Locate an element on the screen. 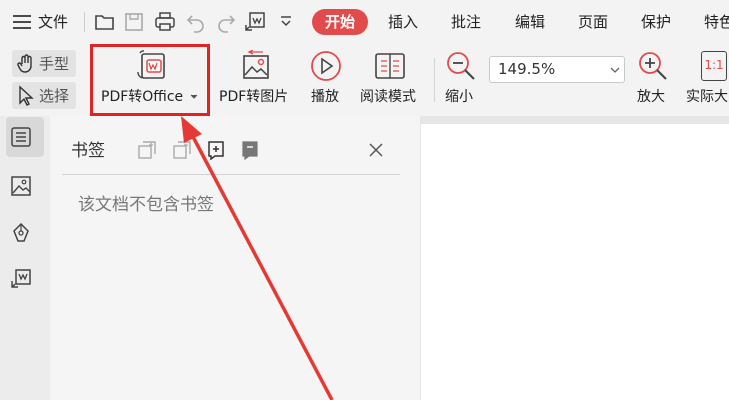  tab-protect: 保护 is located at coordinates (656, 22).